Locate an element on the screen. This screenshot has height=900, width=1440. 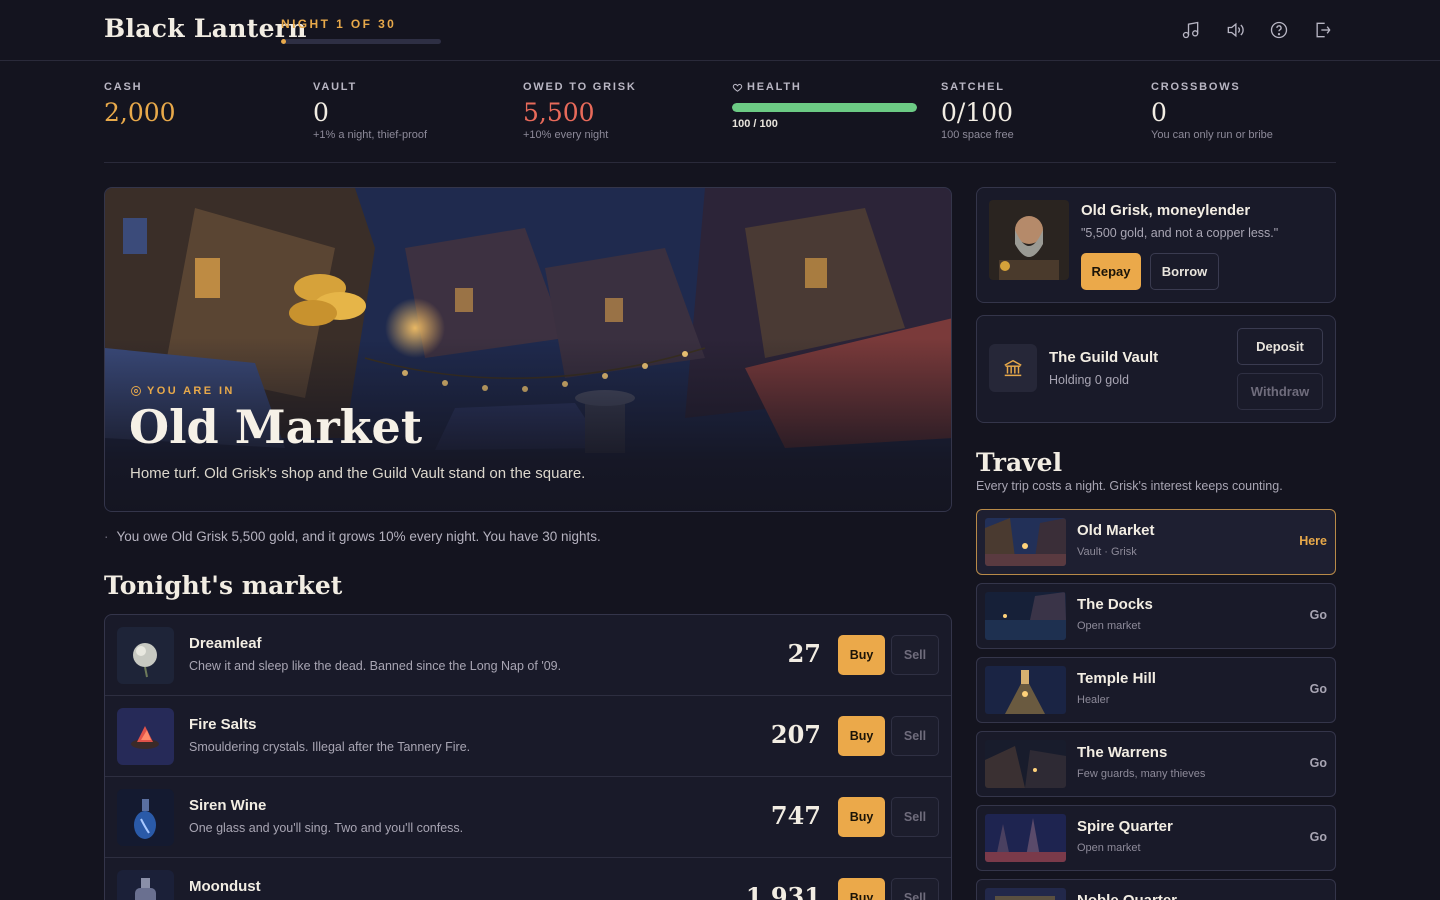
travel-noble-quarter: Noble Quarter Go is located at coordinates (1156, 889).